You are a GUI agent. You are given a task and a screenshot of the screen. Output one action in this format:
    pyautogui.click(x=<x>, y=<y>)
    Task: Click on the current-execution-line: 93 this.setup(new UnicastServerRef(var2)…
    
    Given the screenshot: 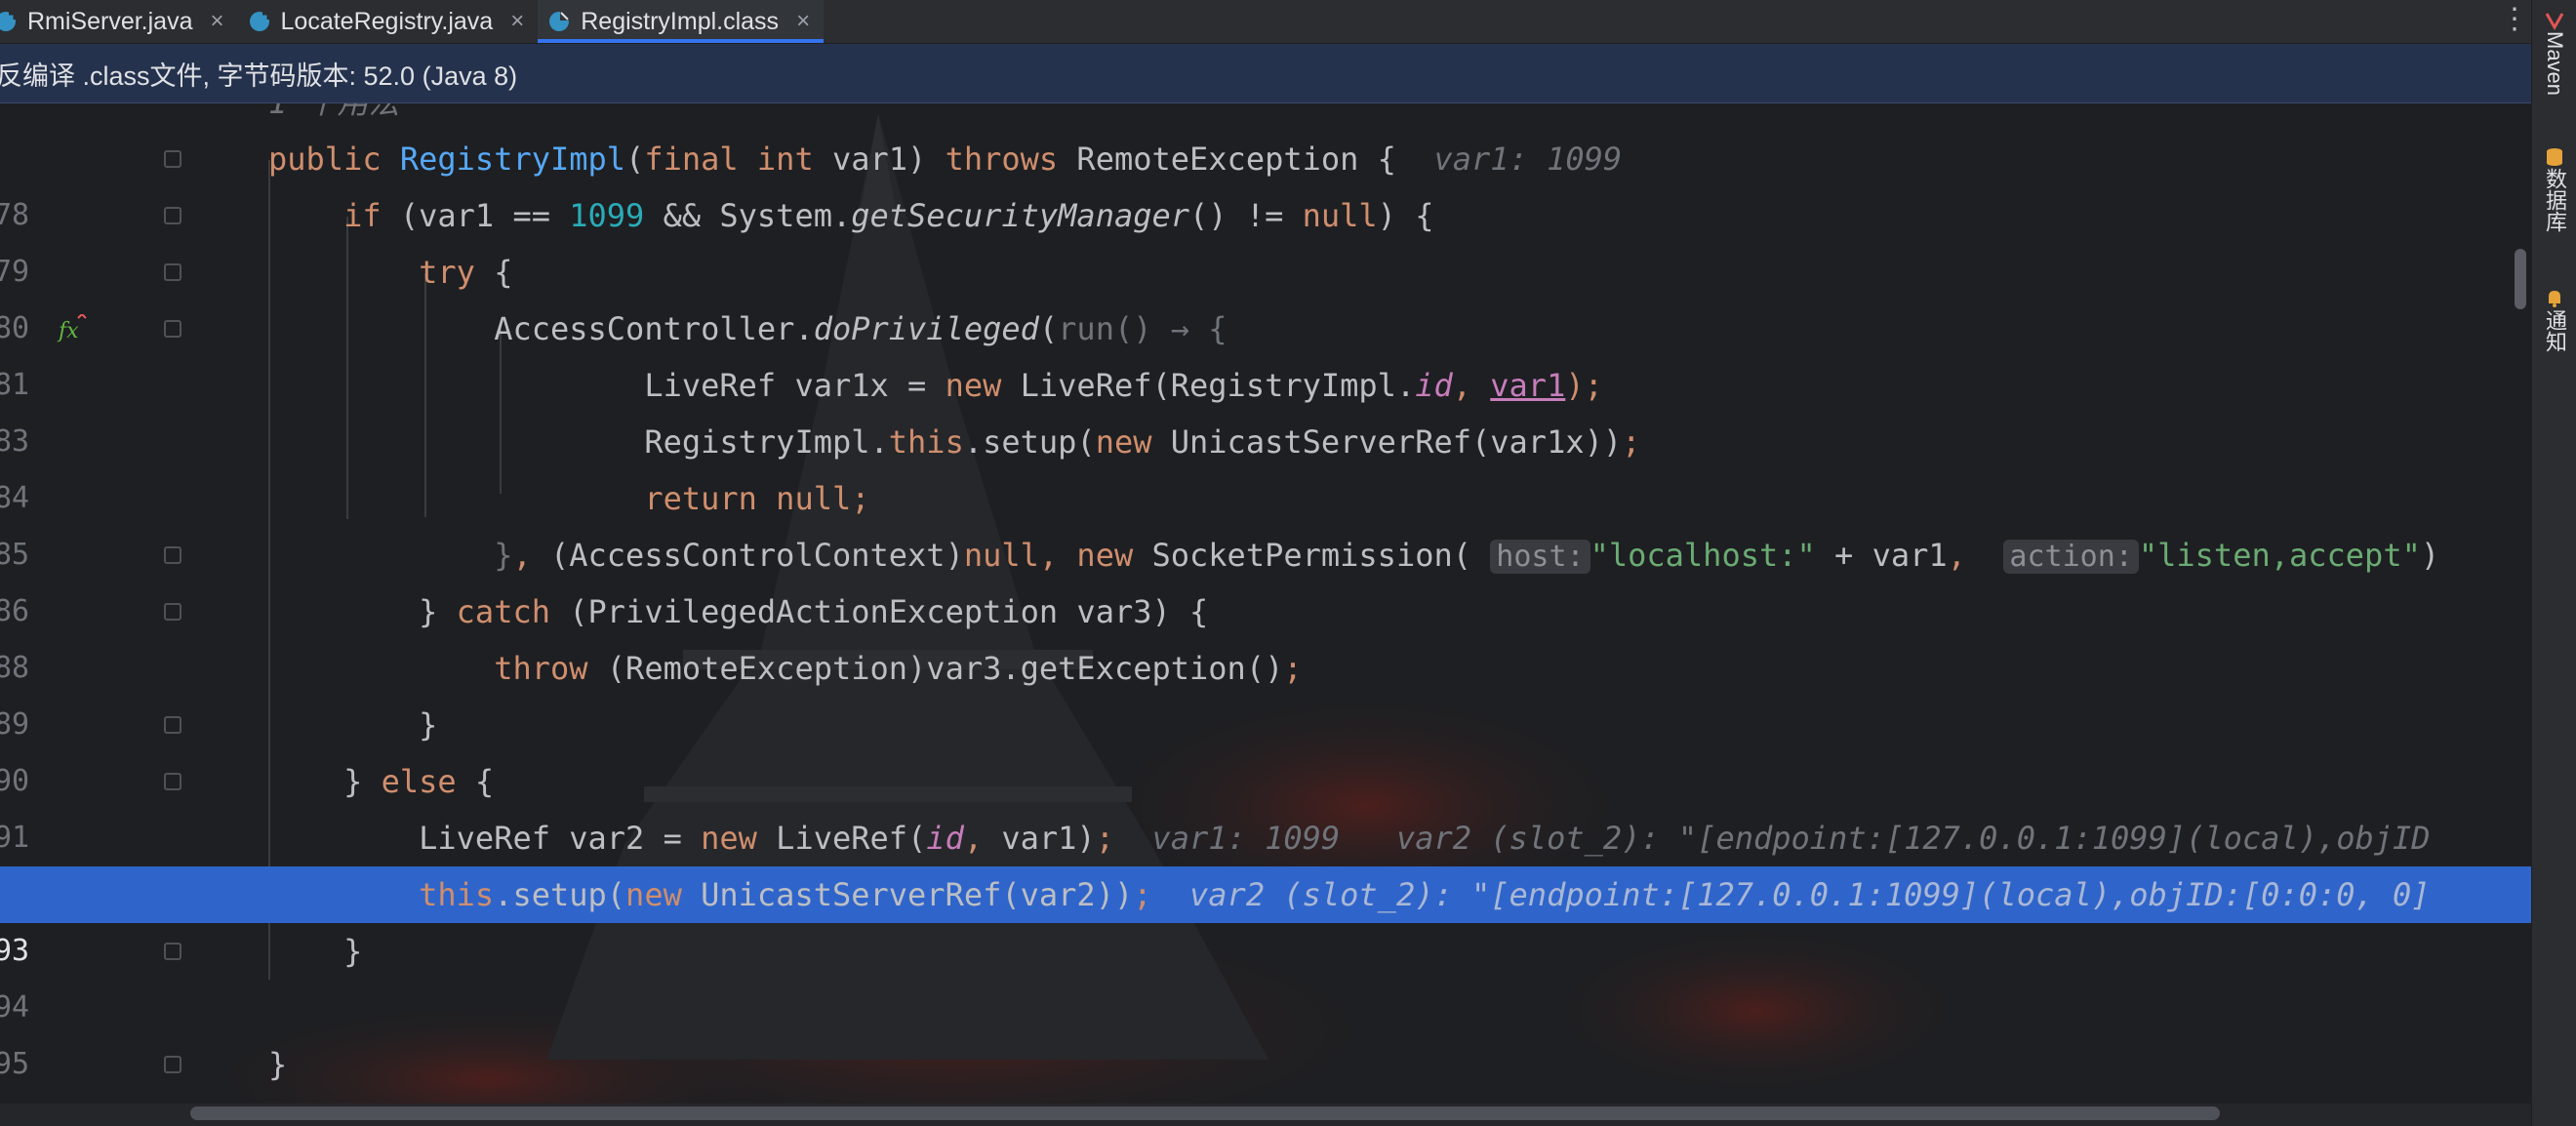 What is the action you would take?
    pyautogui.click(x=1265, y=917)
    